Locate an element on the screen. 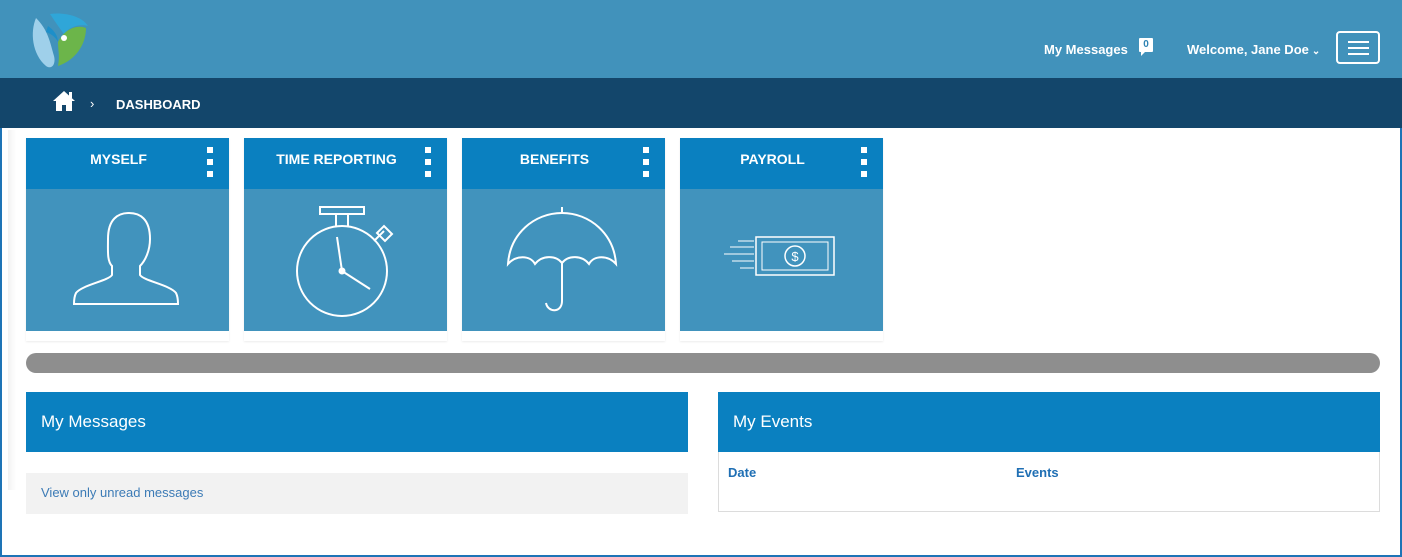 The width and height of the screenshot is (1402, 557). tile-title: TIME REPORTING is located at coordinates (336, 159).